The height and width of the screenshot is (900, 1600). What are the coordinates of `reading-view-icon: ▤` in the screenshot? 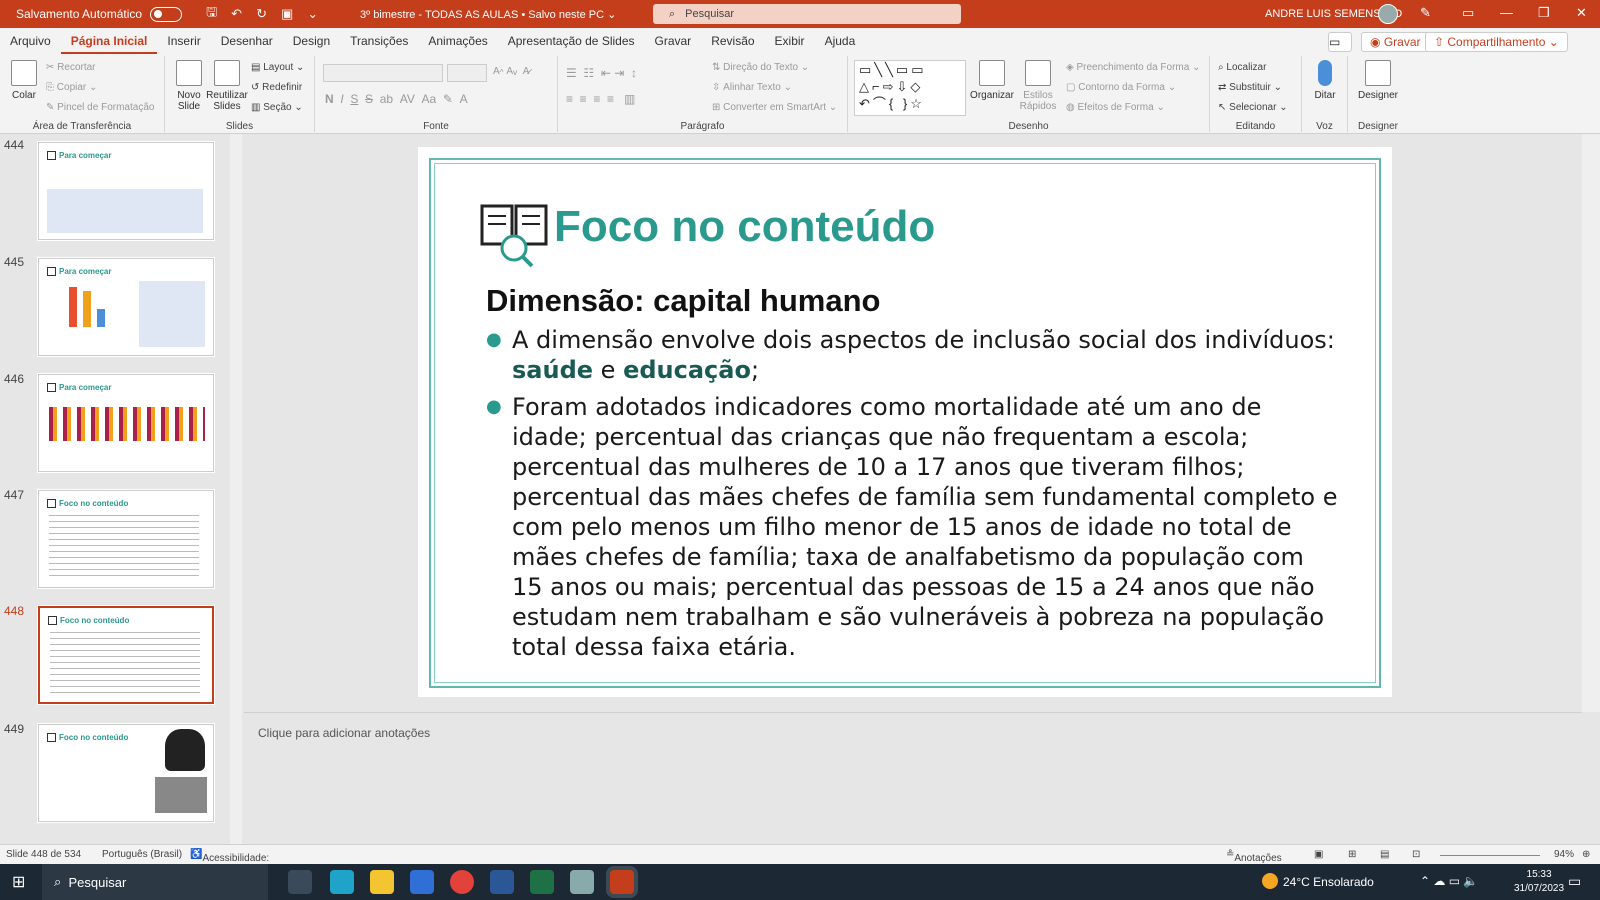 It's located at (1384, 854).